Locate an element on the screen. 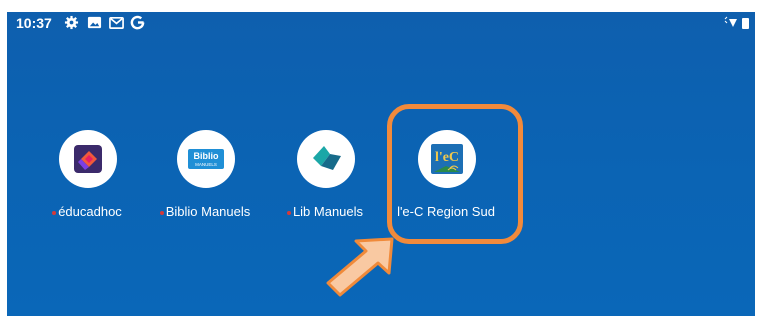  google-g-icon is located at coordinates (137, 22).